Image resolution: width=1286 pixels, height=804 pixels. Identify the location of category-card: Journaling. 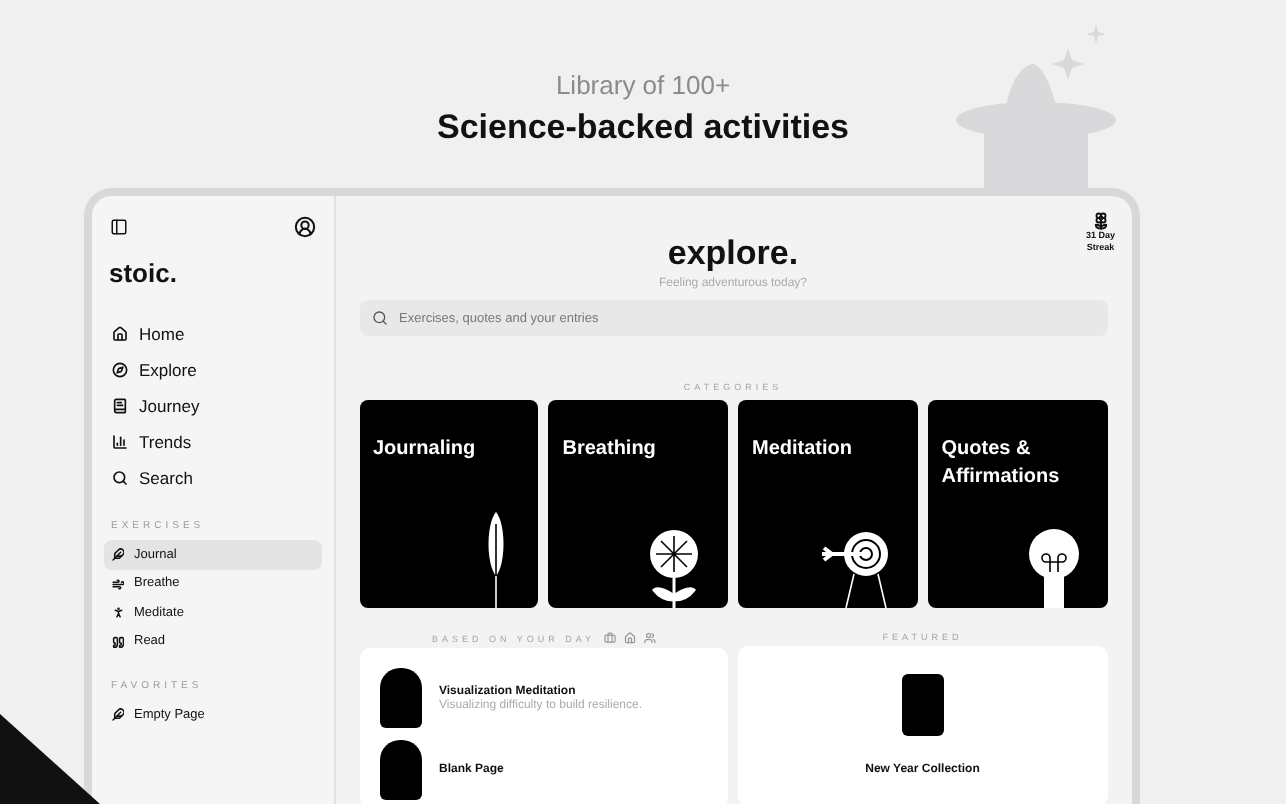
(449, 504).